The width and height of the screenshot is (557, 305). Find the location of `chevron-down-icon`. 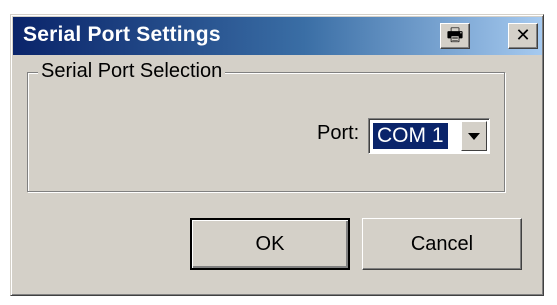

chevron-down-icon is located at coordinates (474, 136).